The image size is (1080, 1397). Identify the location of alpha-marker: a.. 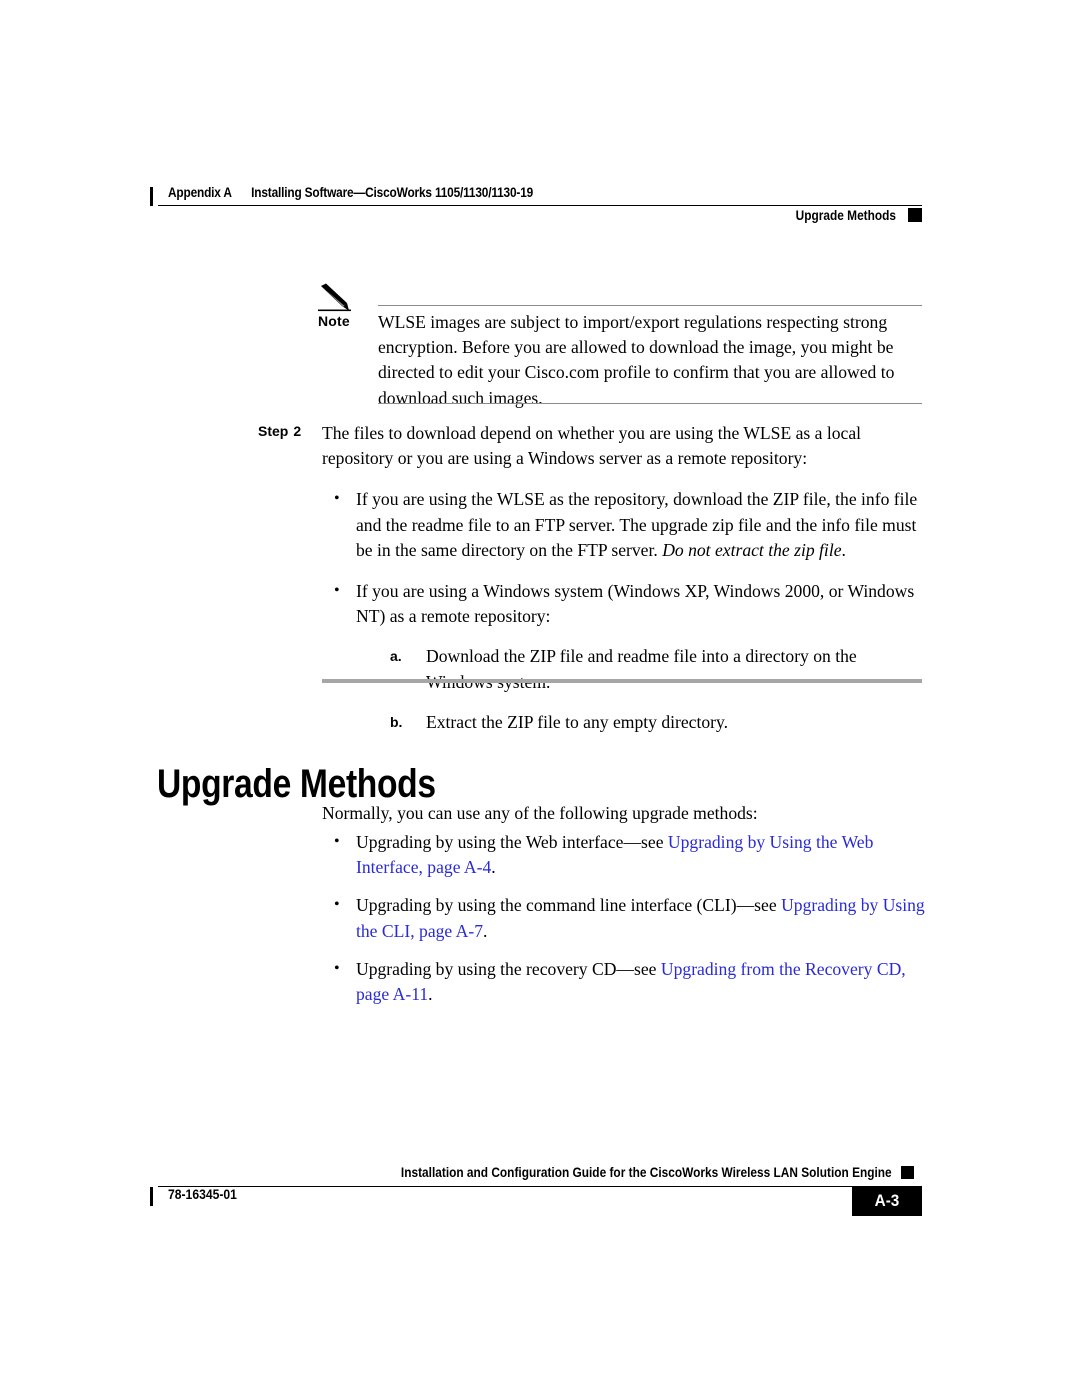
(396, 656).